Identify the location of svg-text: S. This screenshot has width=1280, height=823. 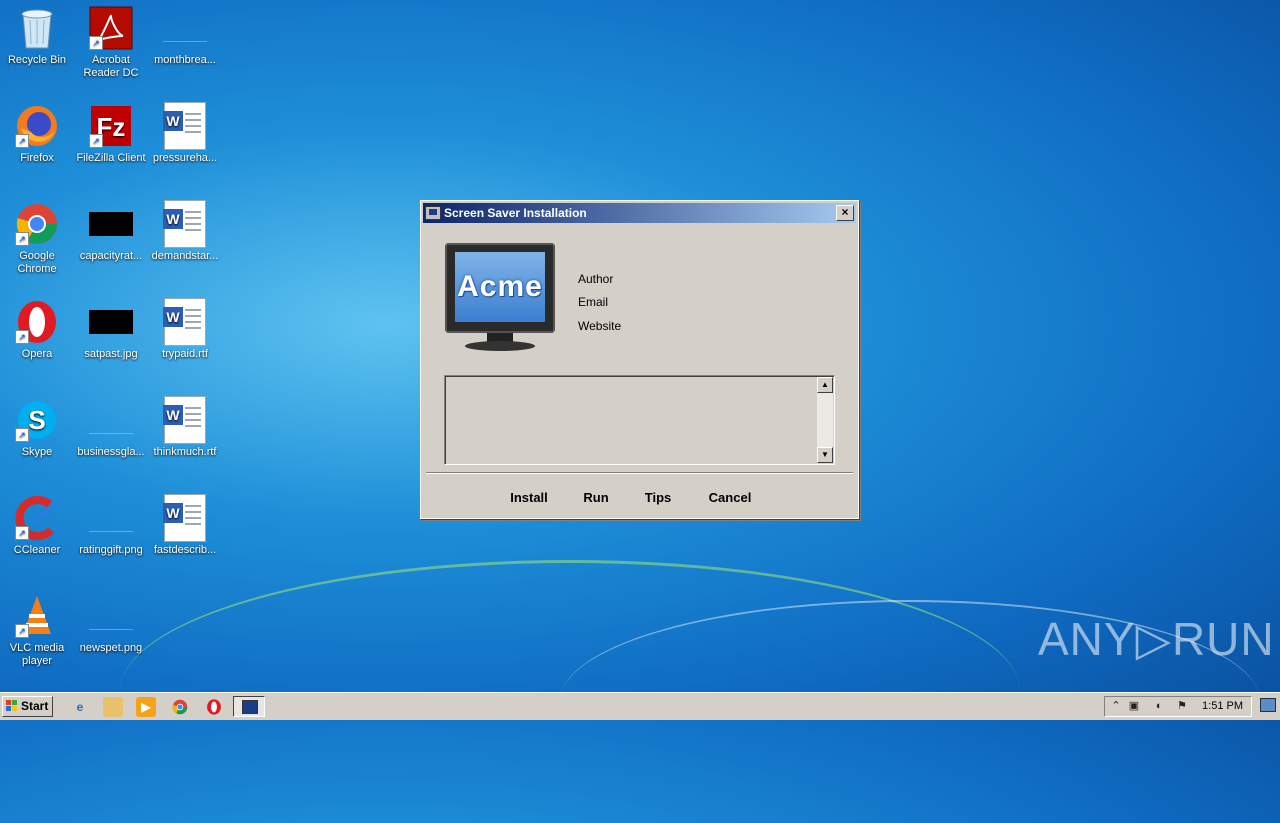
(36, 420).